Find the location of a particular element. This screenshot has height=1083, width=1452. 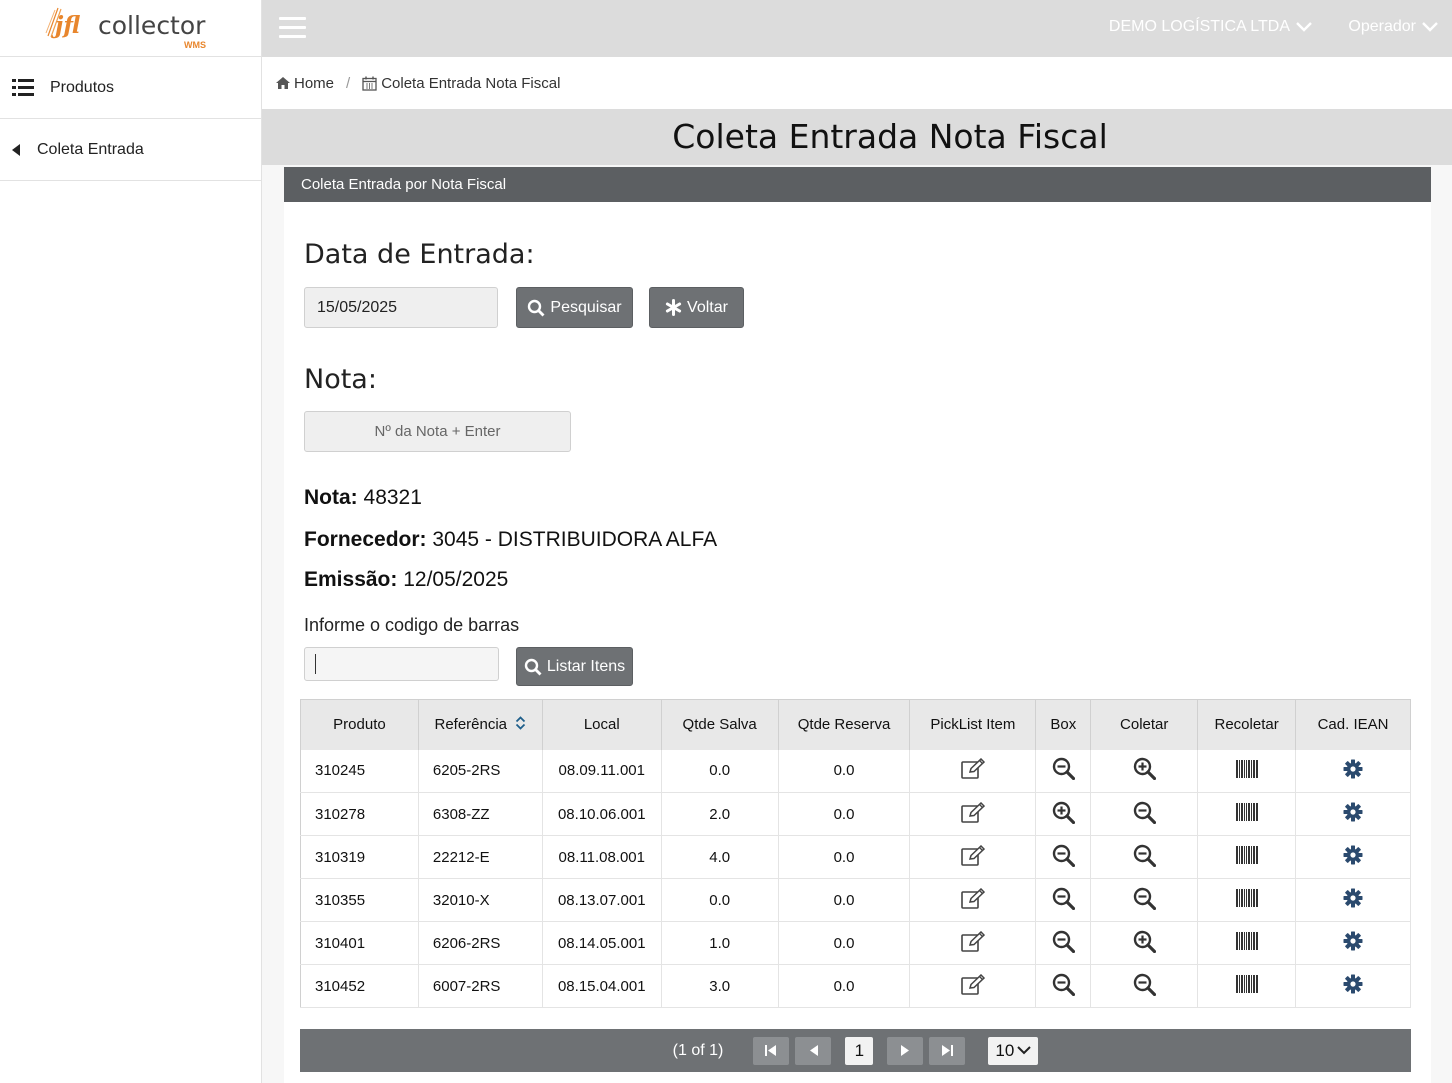

sidebar-item-label: Coleta Entrada is located at coordinates (90, 149).